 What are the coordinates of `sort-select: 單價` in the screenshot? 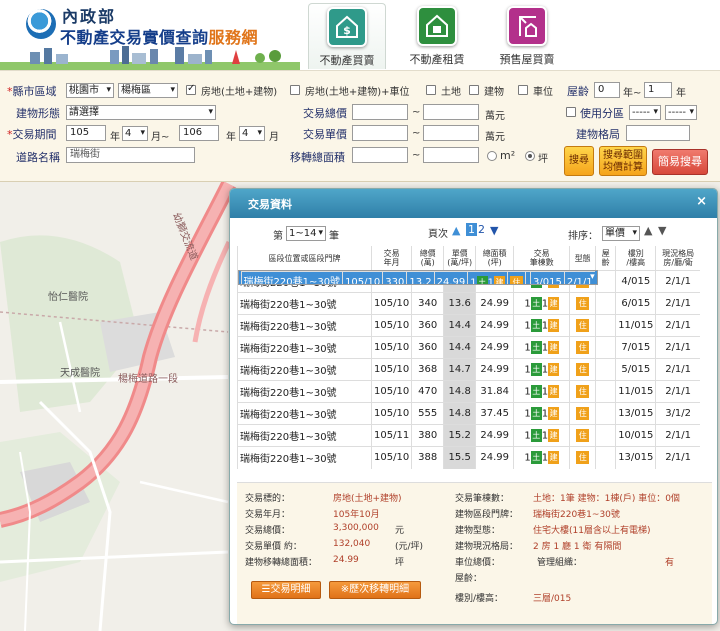 It's located at (621, 233).